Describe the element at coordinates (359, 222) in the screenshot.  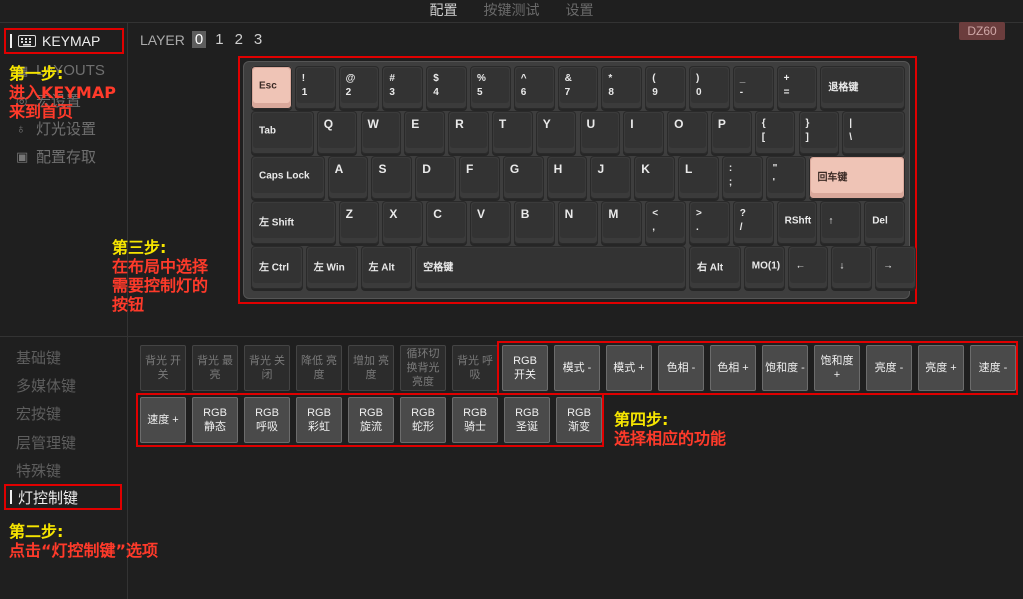
I see `key-3-1: Z` at that location.